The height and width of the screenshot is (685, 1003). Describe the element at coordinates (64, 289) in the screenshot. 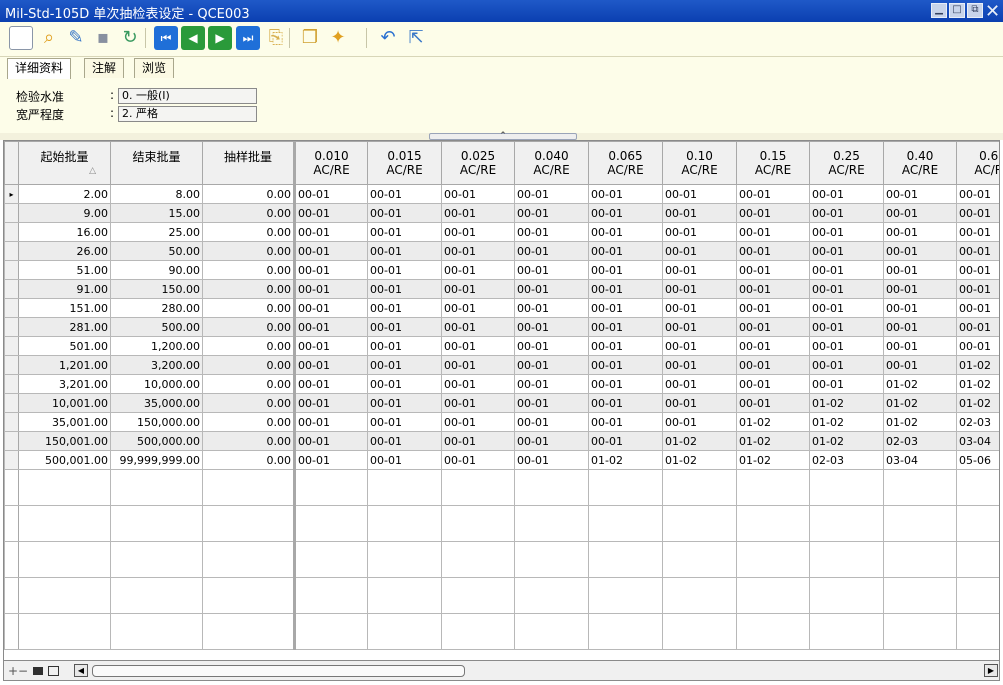

I see `table-cell: 91.00` at that location.